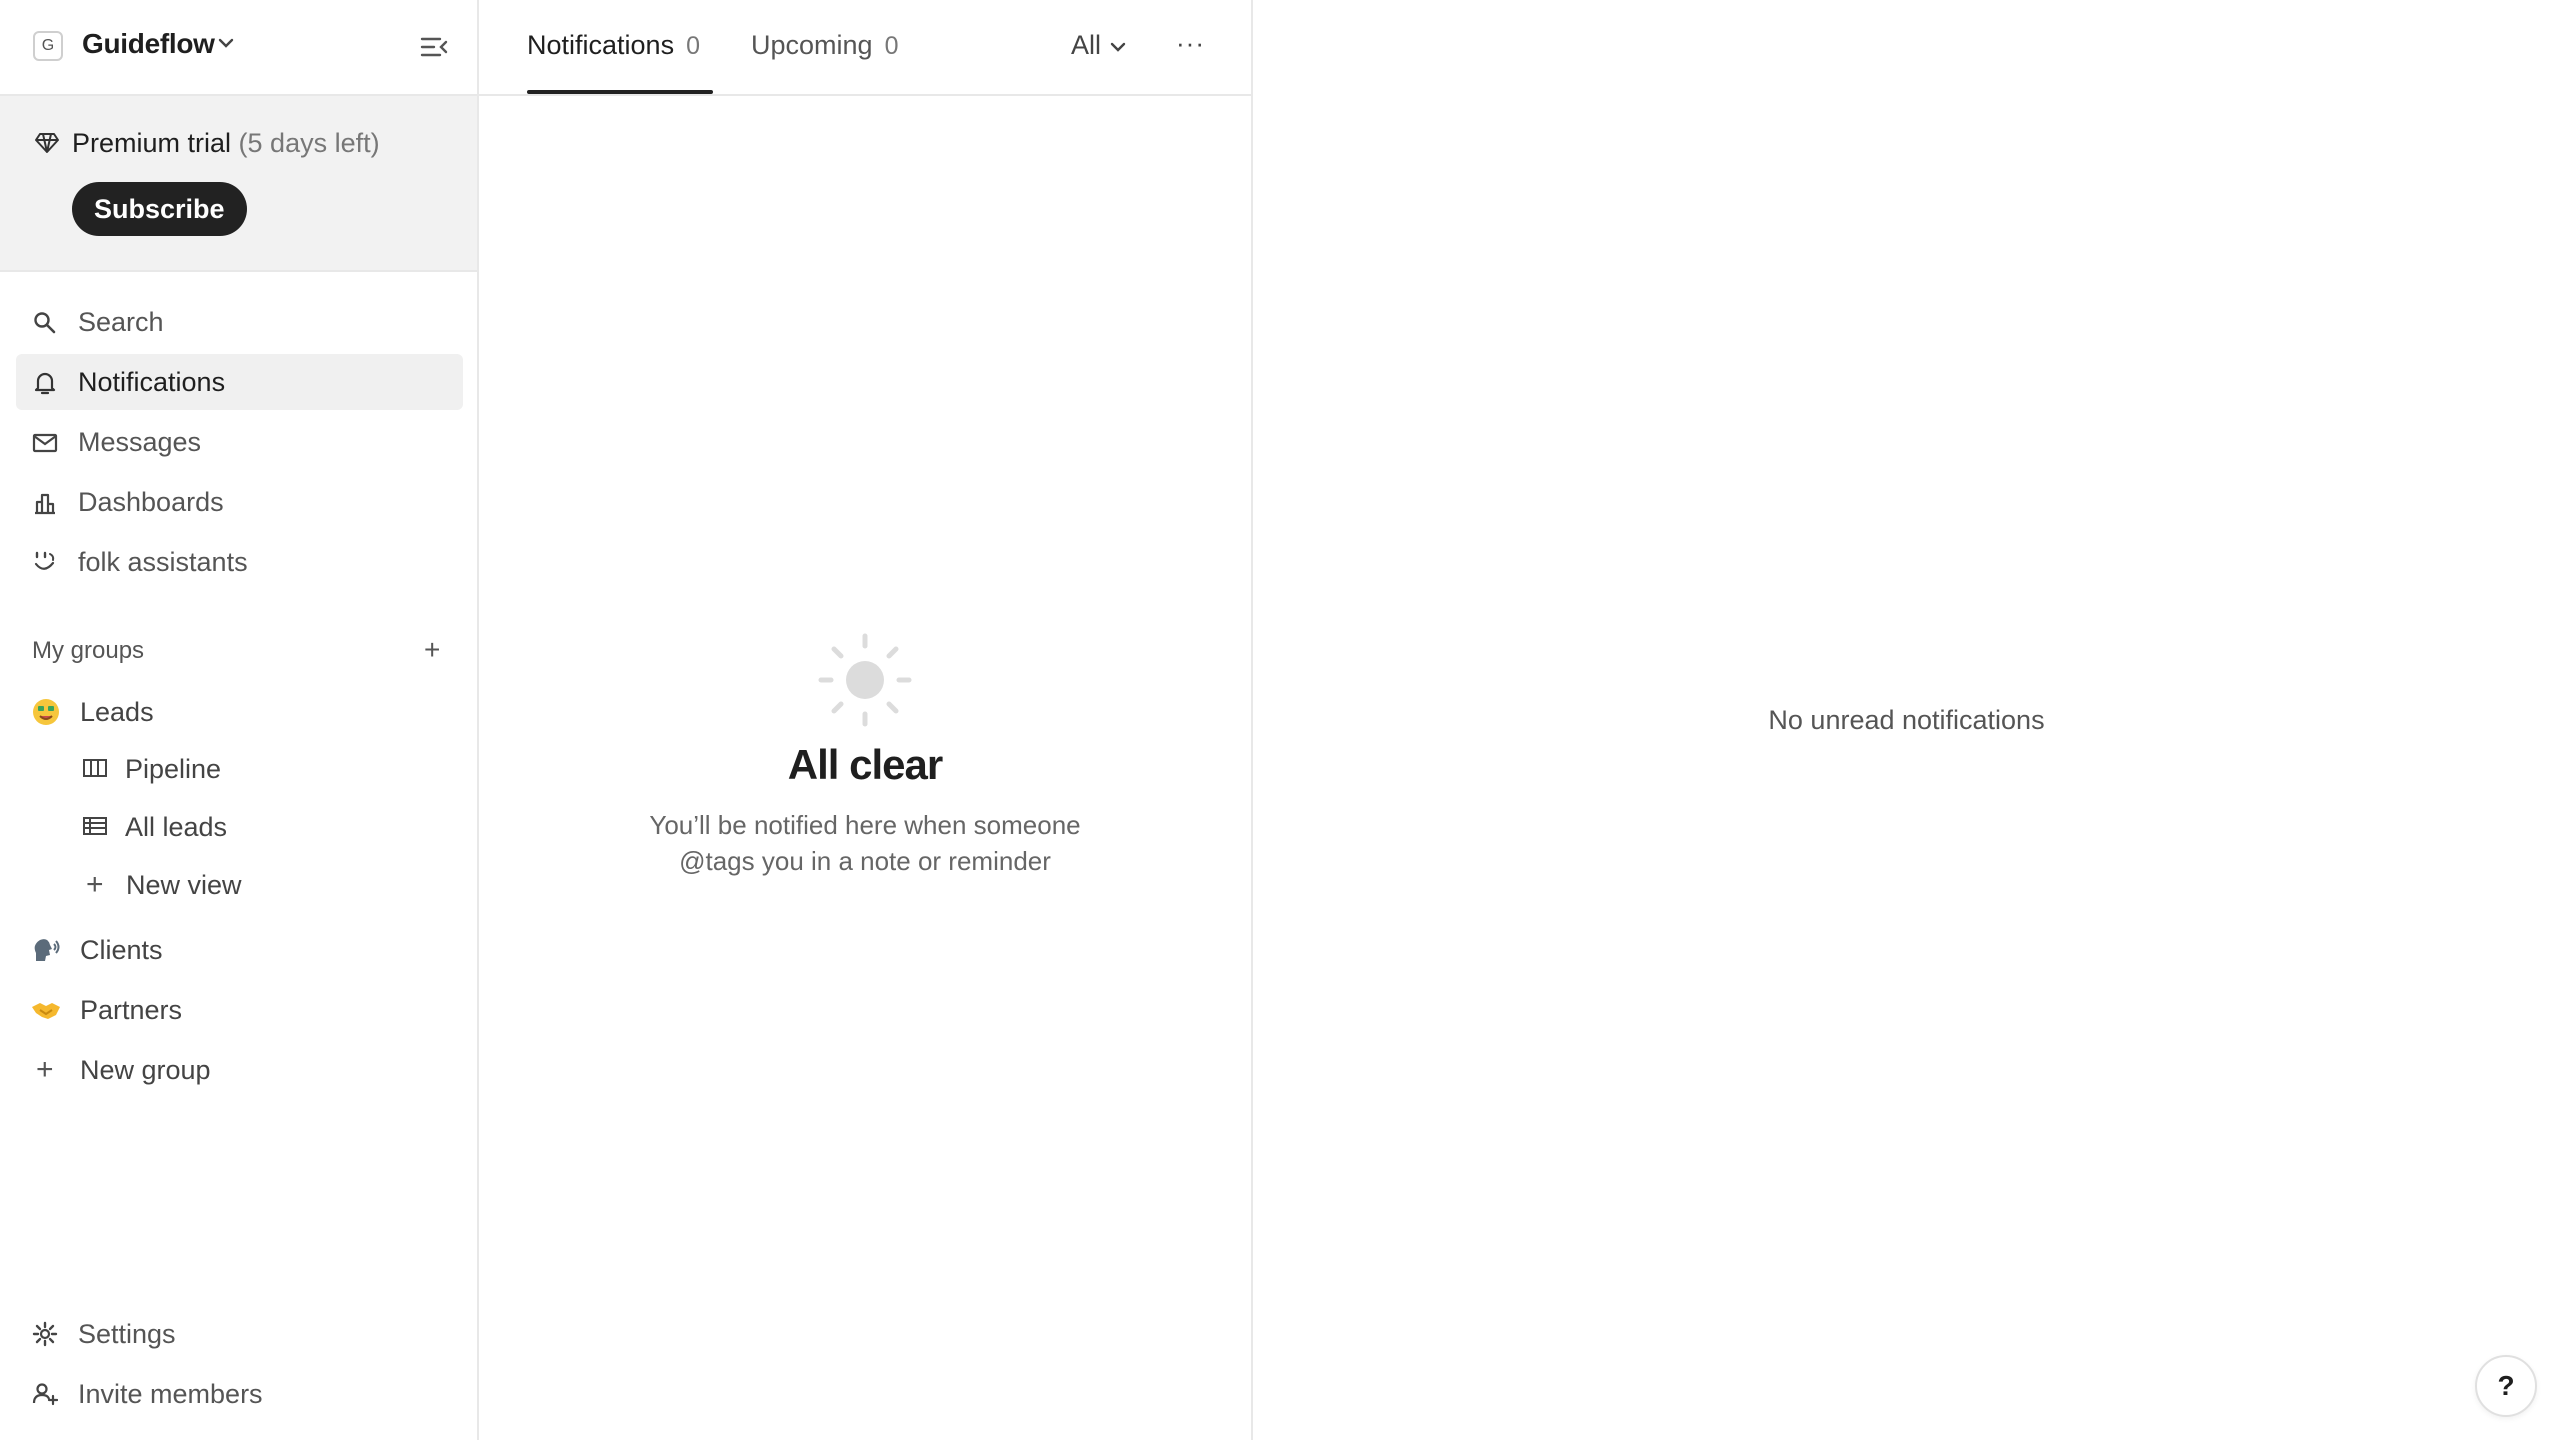 Image resolution: width=2560 pixels, height=1440 pixels. I want to click on trial-text: Premium trial (5 days left), so click(226, 143).